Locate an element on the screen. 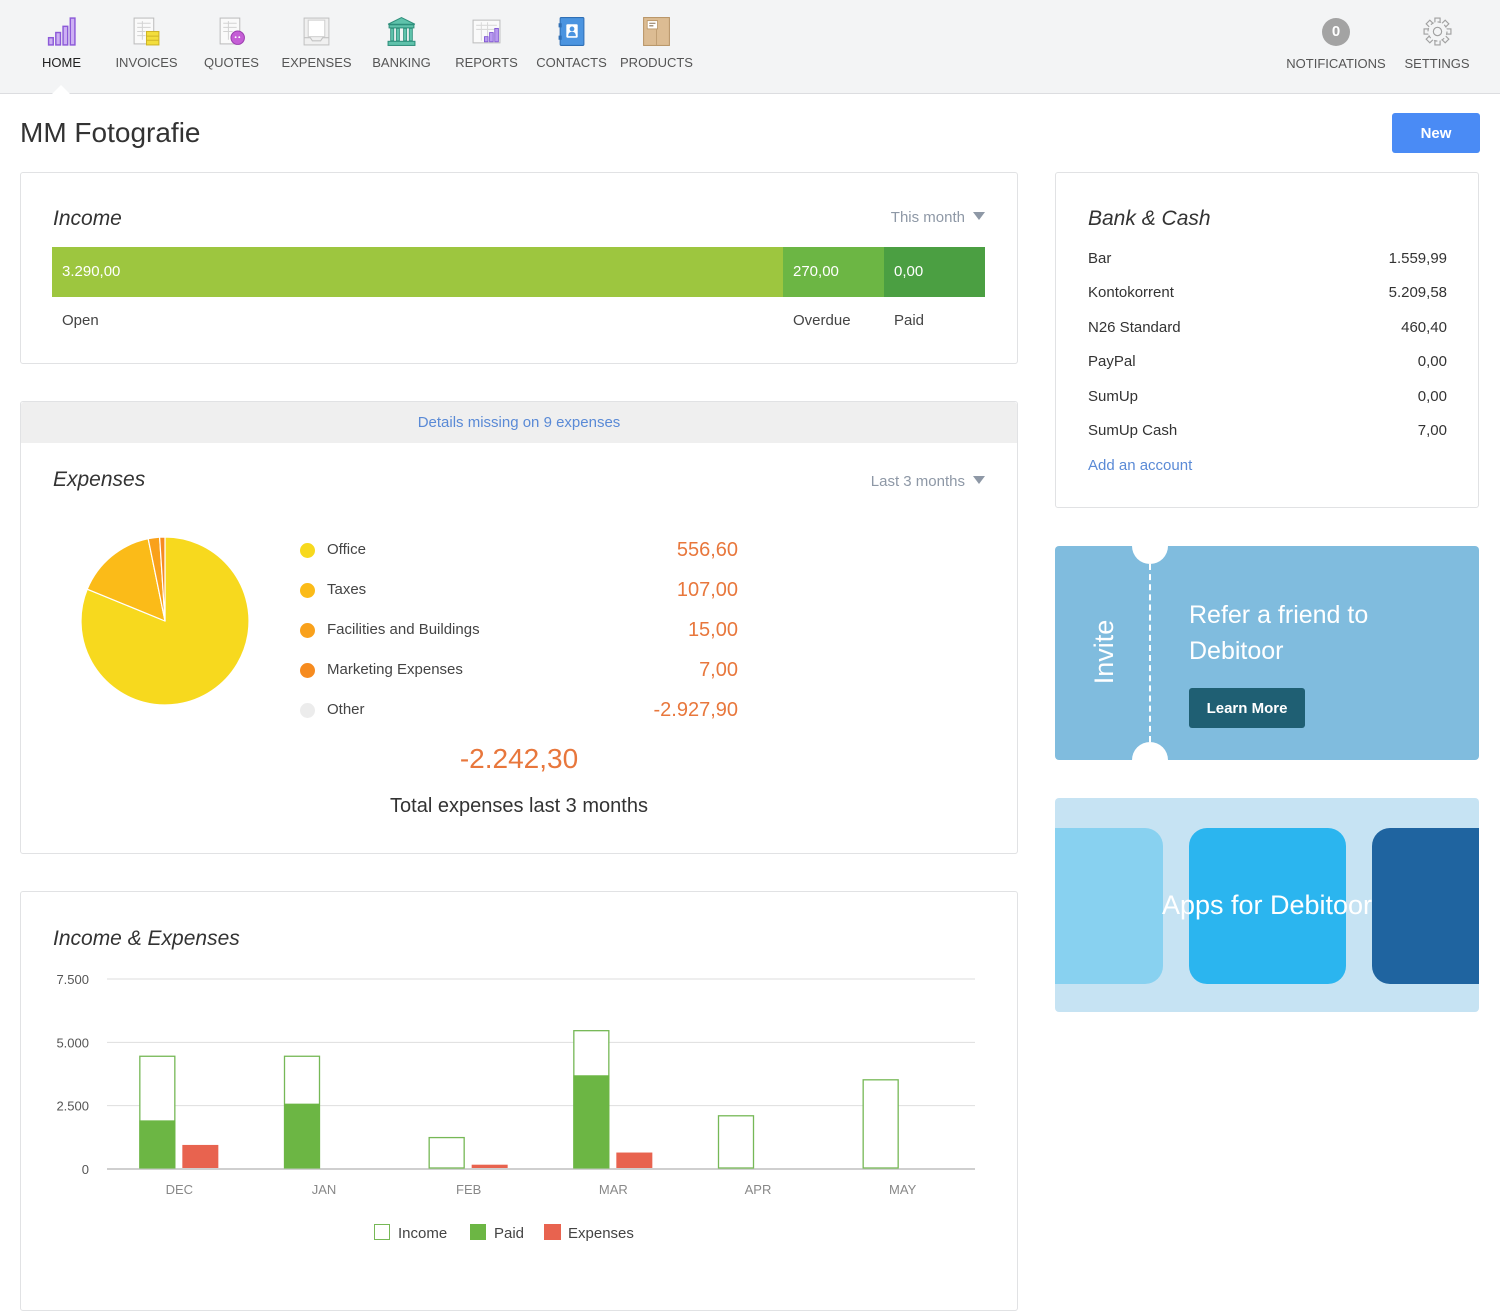 This screenshot has height=1311, width=1500. bank-account-row: SumUp Cash 7,00 is located at coordinates (1267, 431).